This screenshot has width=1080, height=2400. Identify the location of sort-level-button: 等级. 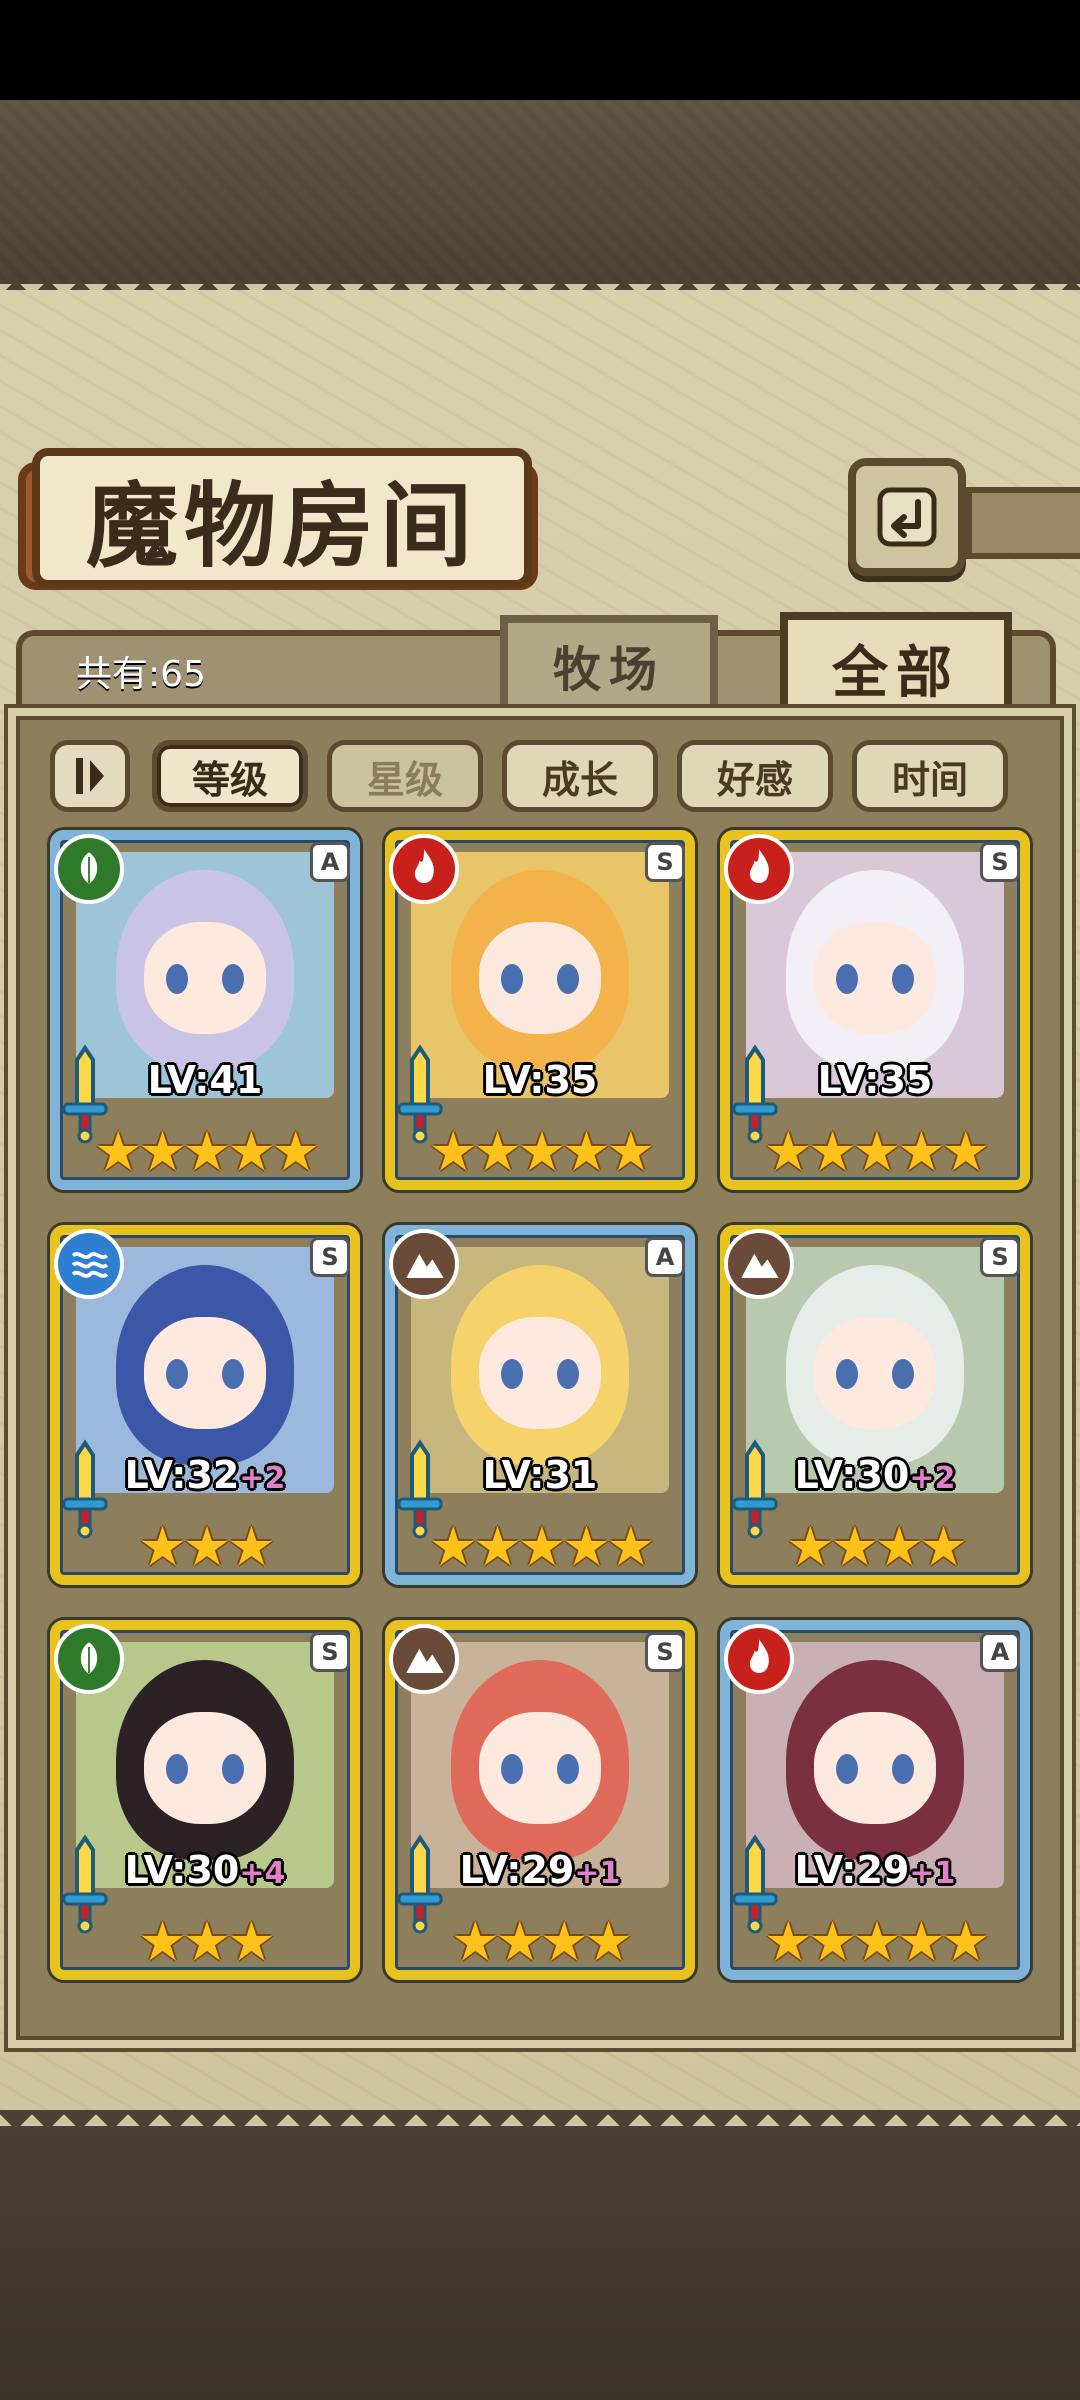
(230, 776).